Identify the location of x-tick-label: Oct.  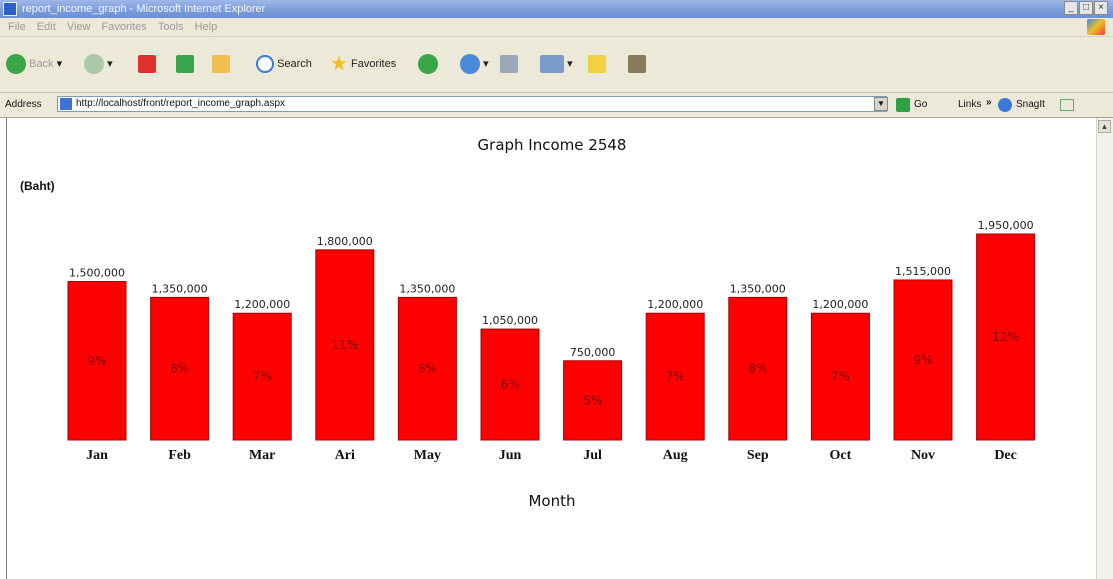
(841, 455).